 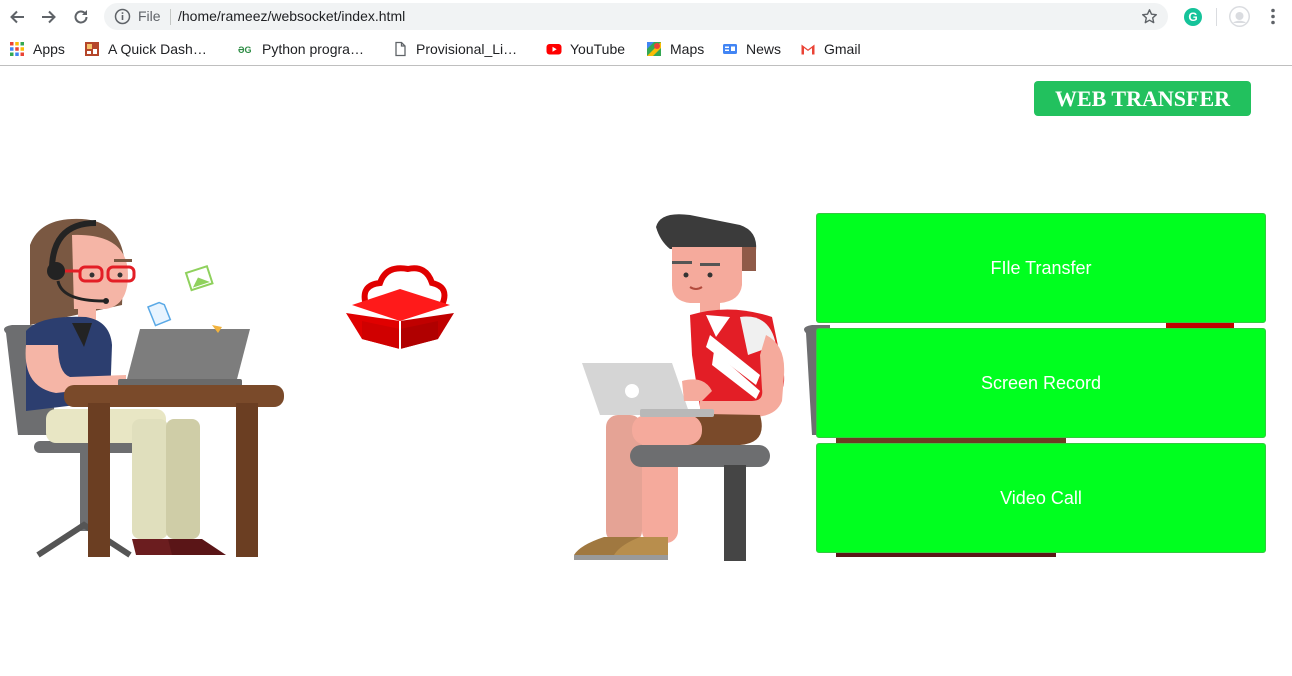 I want to click on maps-icon, so click(x=654, y=49).